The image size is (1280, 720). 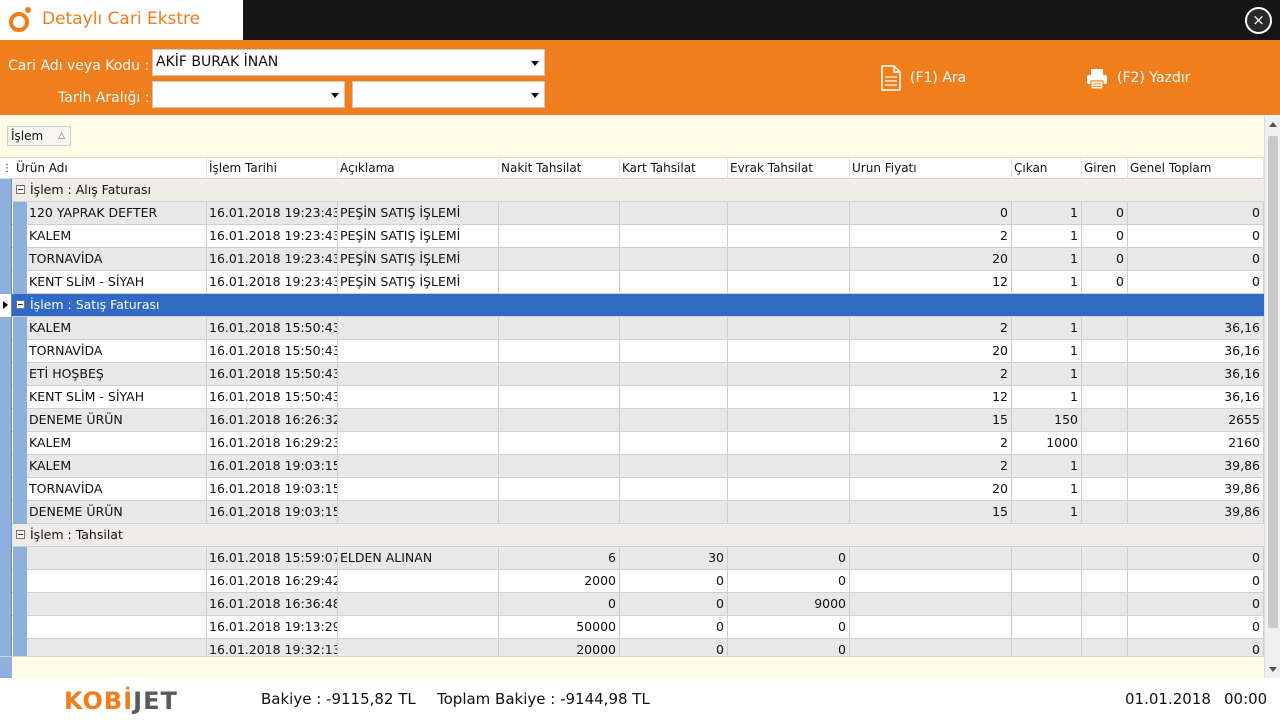 What do you see at coordinates (110, 168) in the screenshot?
I see `column-header: Ürün Adı` at bounding box center [110, 168].